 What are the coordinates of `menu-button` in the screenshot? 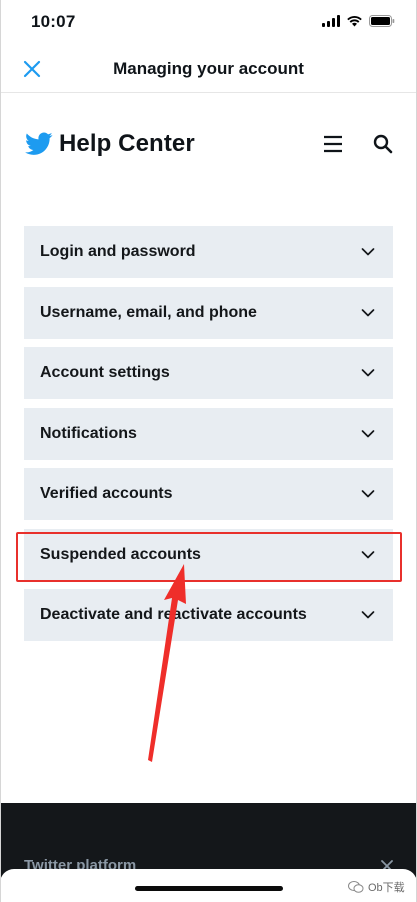 It's located at (333, 144).